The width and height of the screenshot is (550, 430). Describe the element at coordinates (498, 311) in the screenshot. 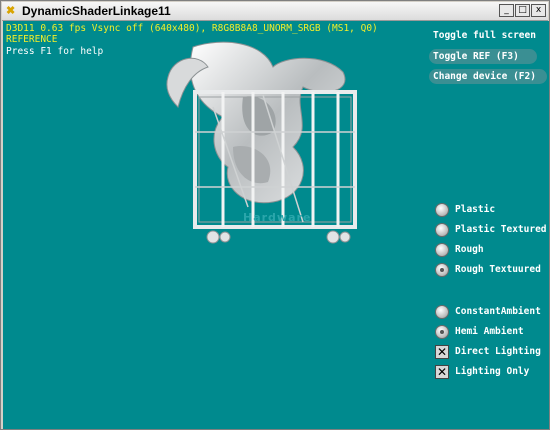

I see `lighting-label: ConstantAmbient` at that location.